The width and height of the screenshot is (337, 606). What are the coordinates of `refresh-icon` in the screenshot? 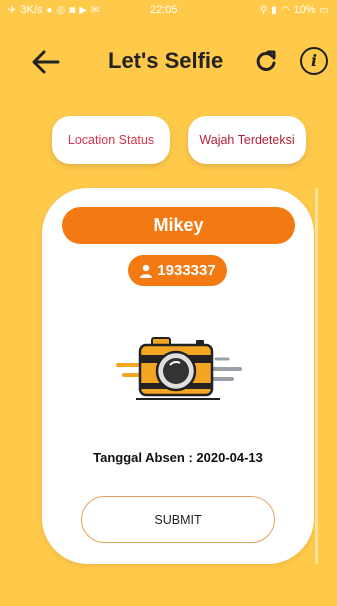 It's located at (266, 60).